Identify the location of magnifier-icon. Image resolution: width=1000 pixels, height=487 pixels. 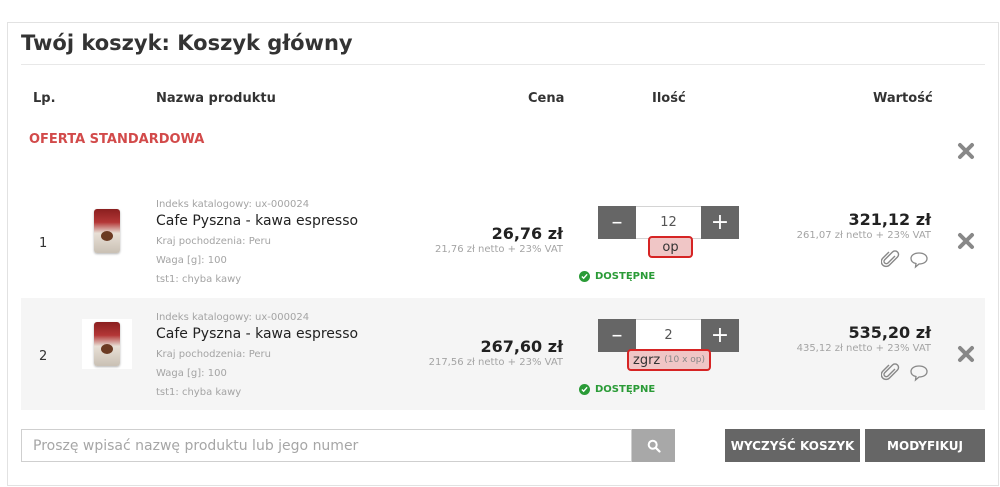
(654, 446).